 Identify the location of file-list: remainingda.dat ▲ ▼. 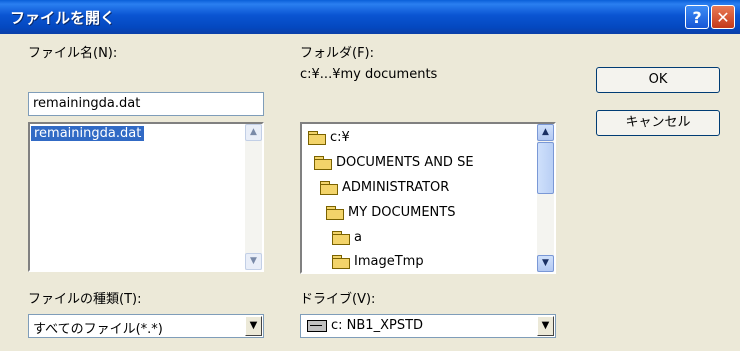
(146, 197).